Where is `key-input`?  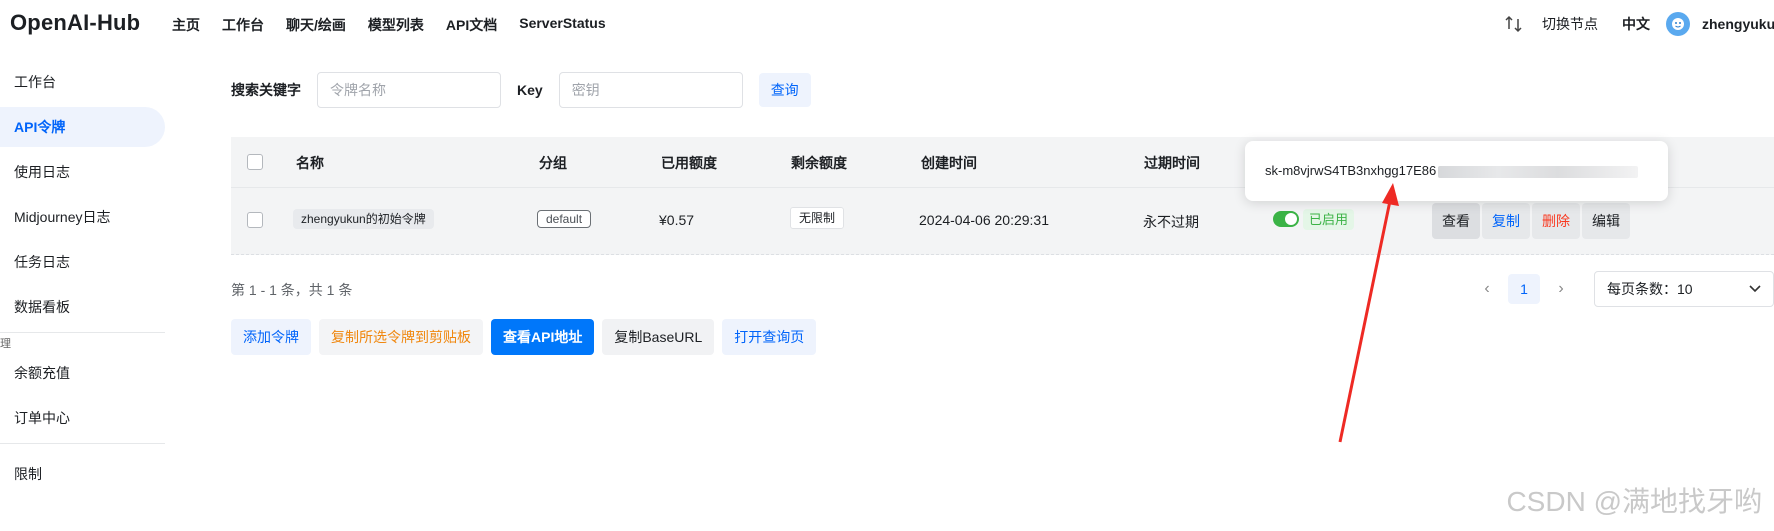 key-input is located at coordinates (650, 90).